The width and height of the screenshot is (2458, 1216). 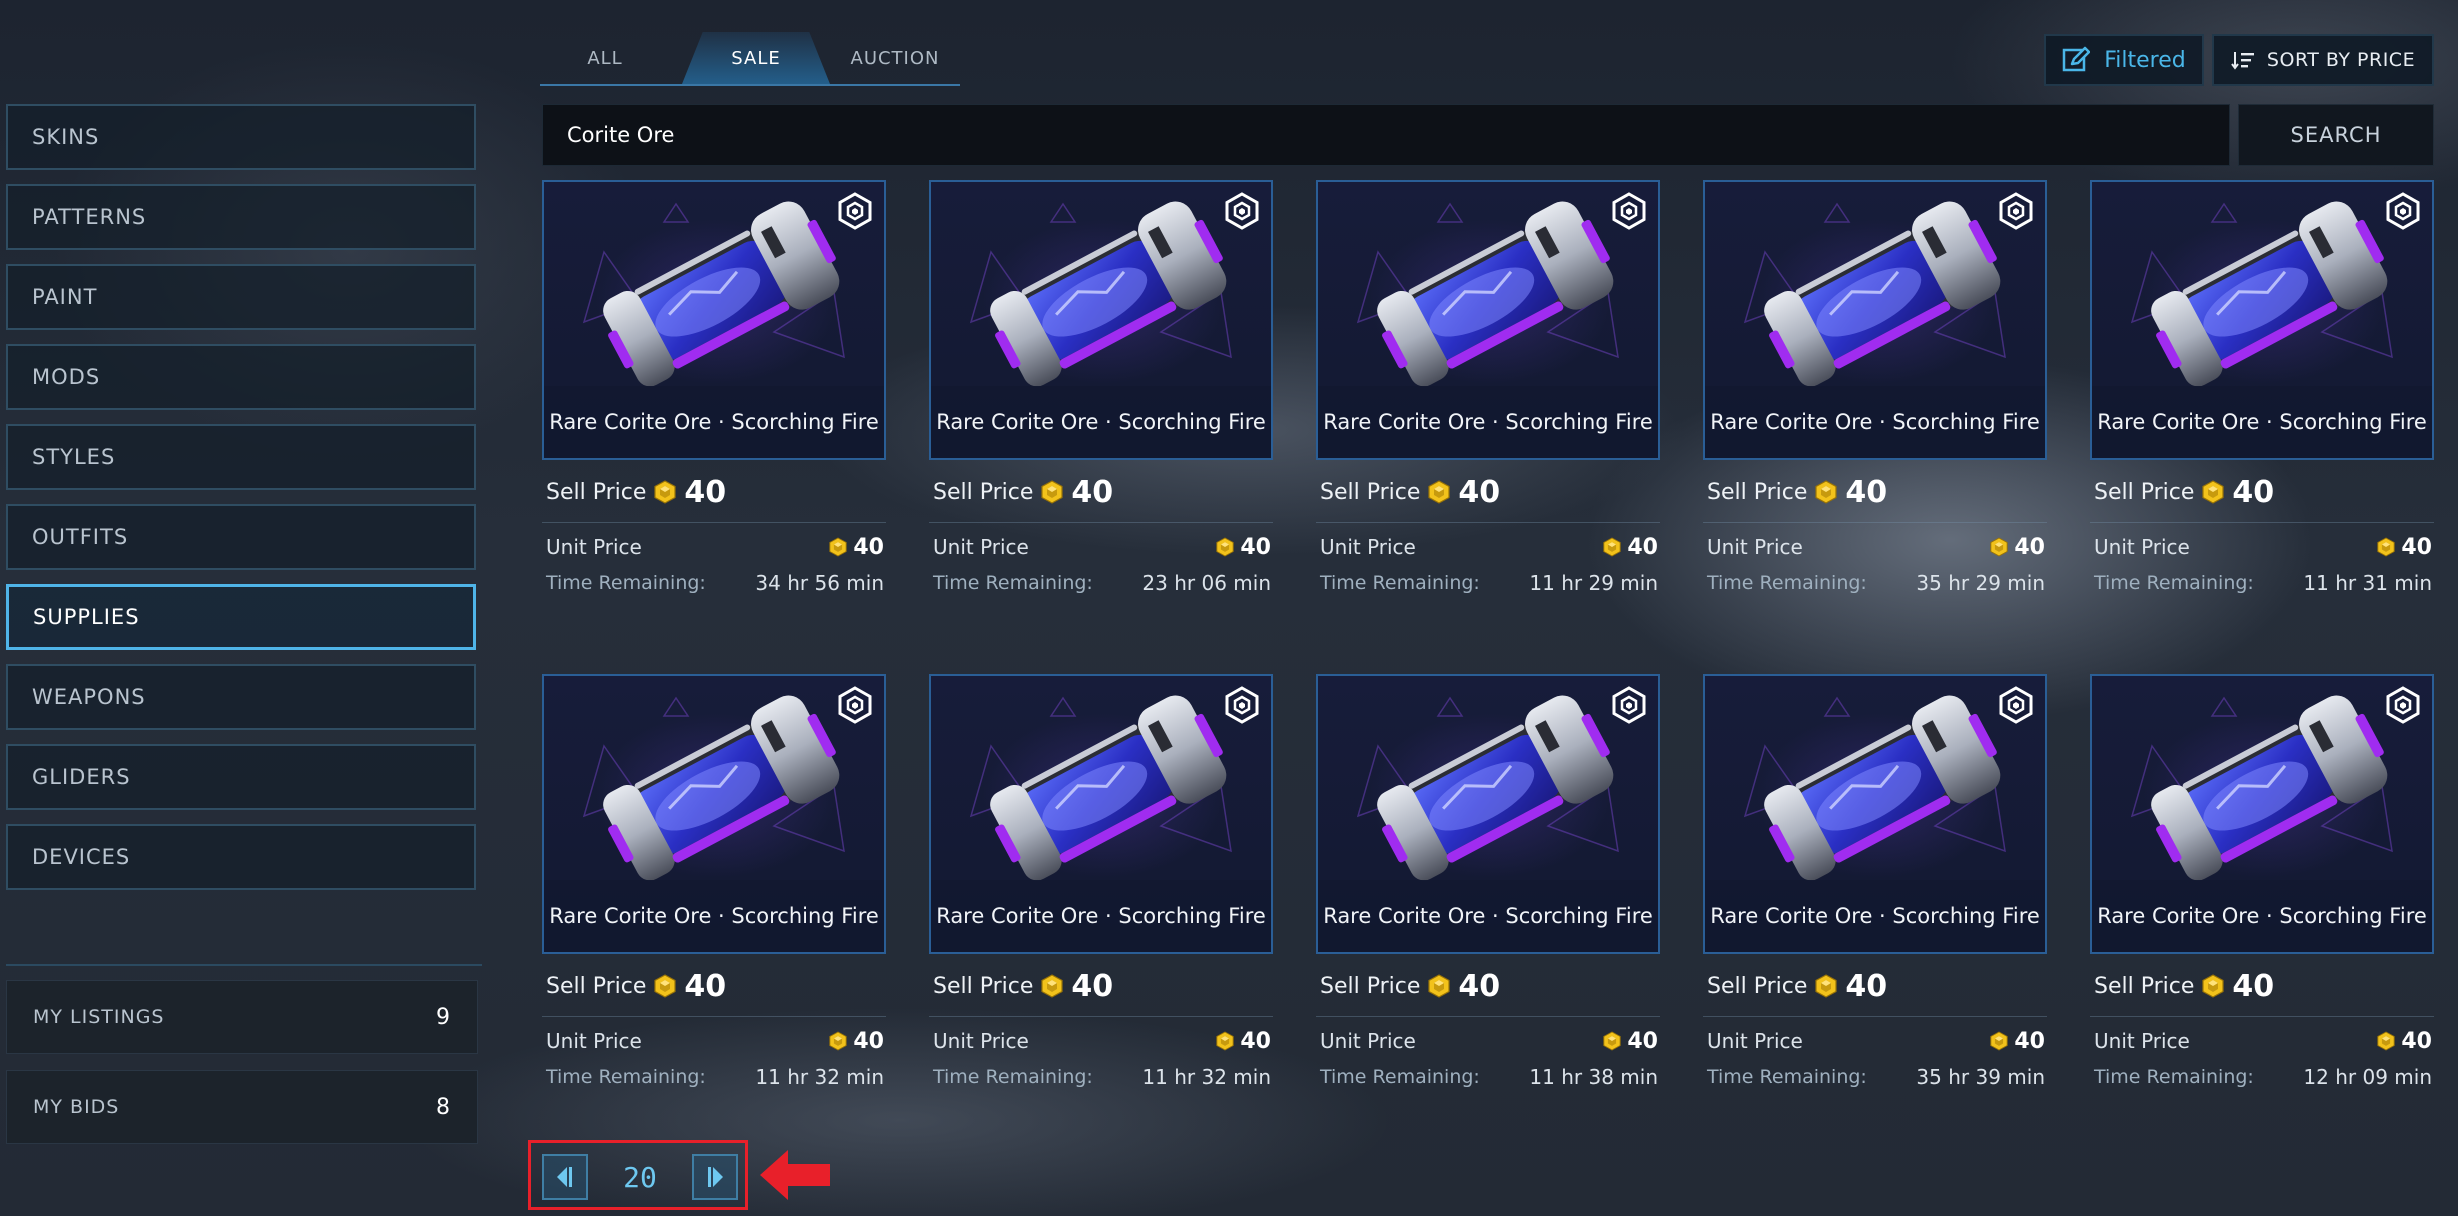 What do you see at coordinates (1206, 583) in the screenshot?
I see `time-remaining-value: 23 hr 06 min` at bounding box center [1206, 583].